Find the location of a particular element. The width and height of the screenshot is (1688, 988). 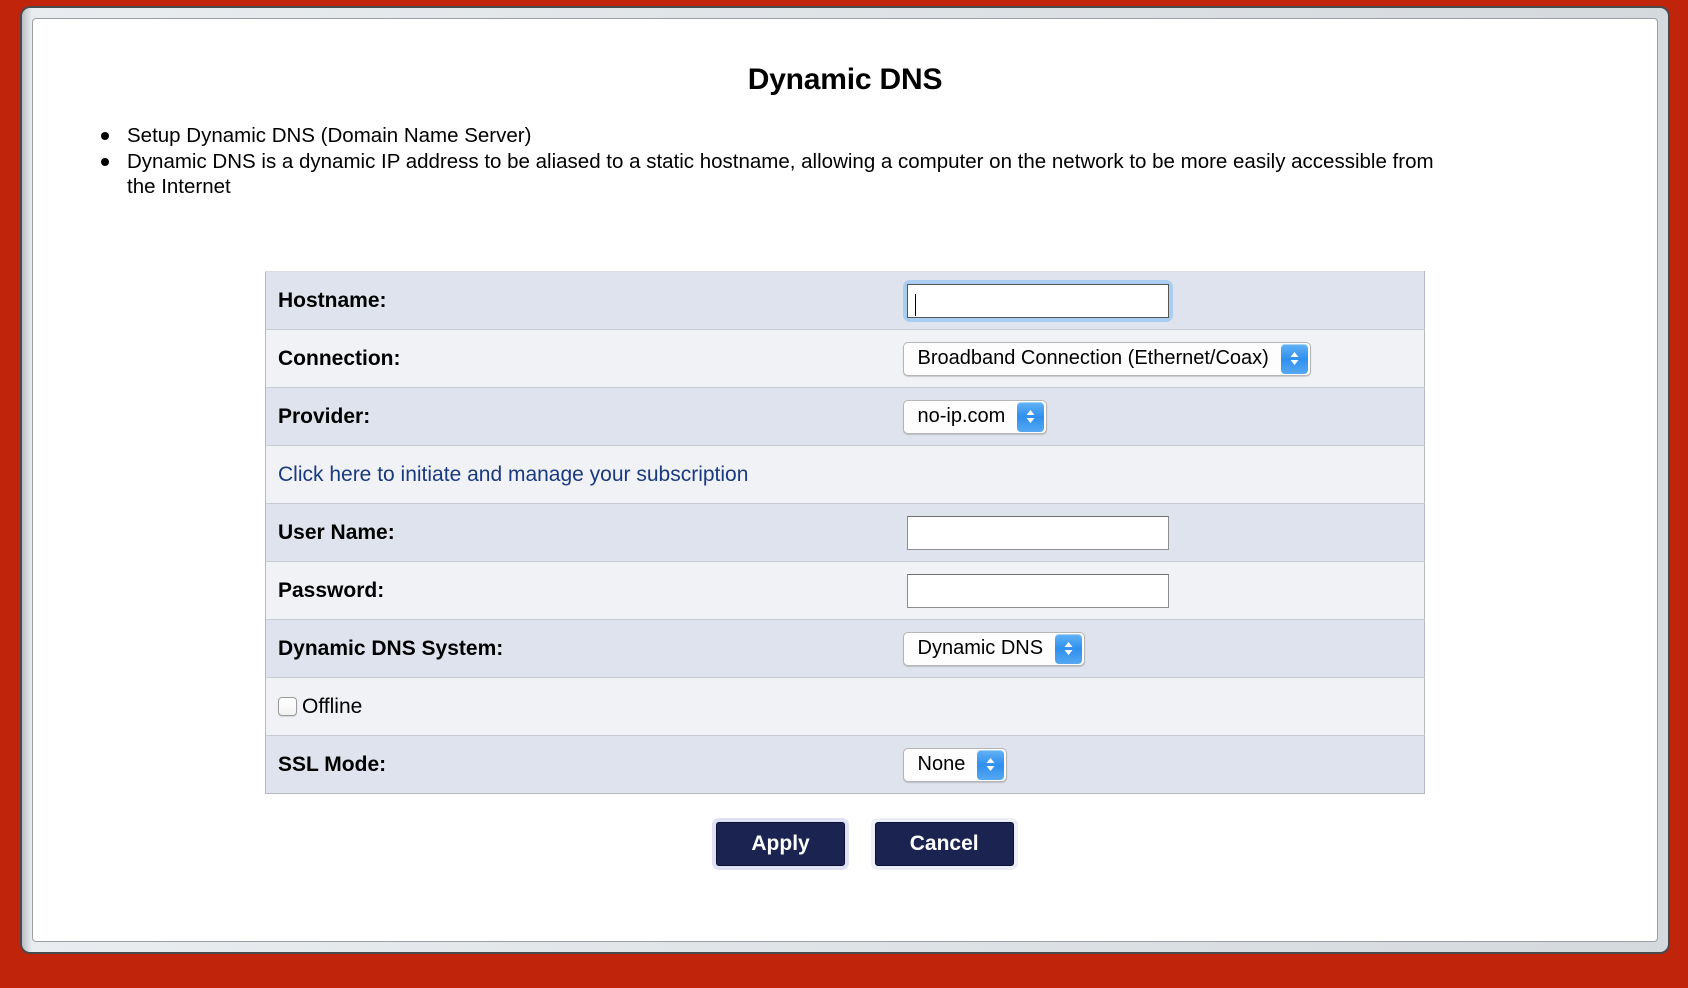

page-title: Dynamic DNS is located at coordinates (845, 79).